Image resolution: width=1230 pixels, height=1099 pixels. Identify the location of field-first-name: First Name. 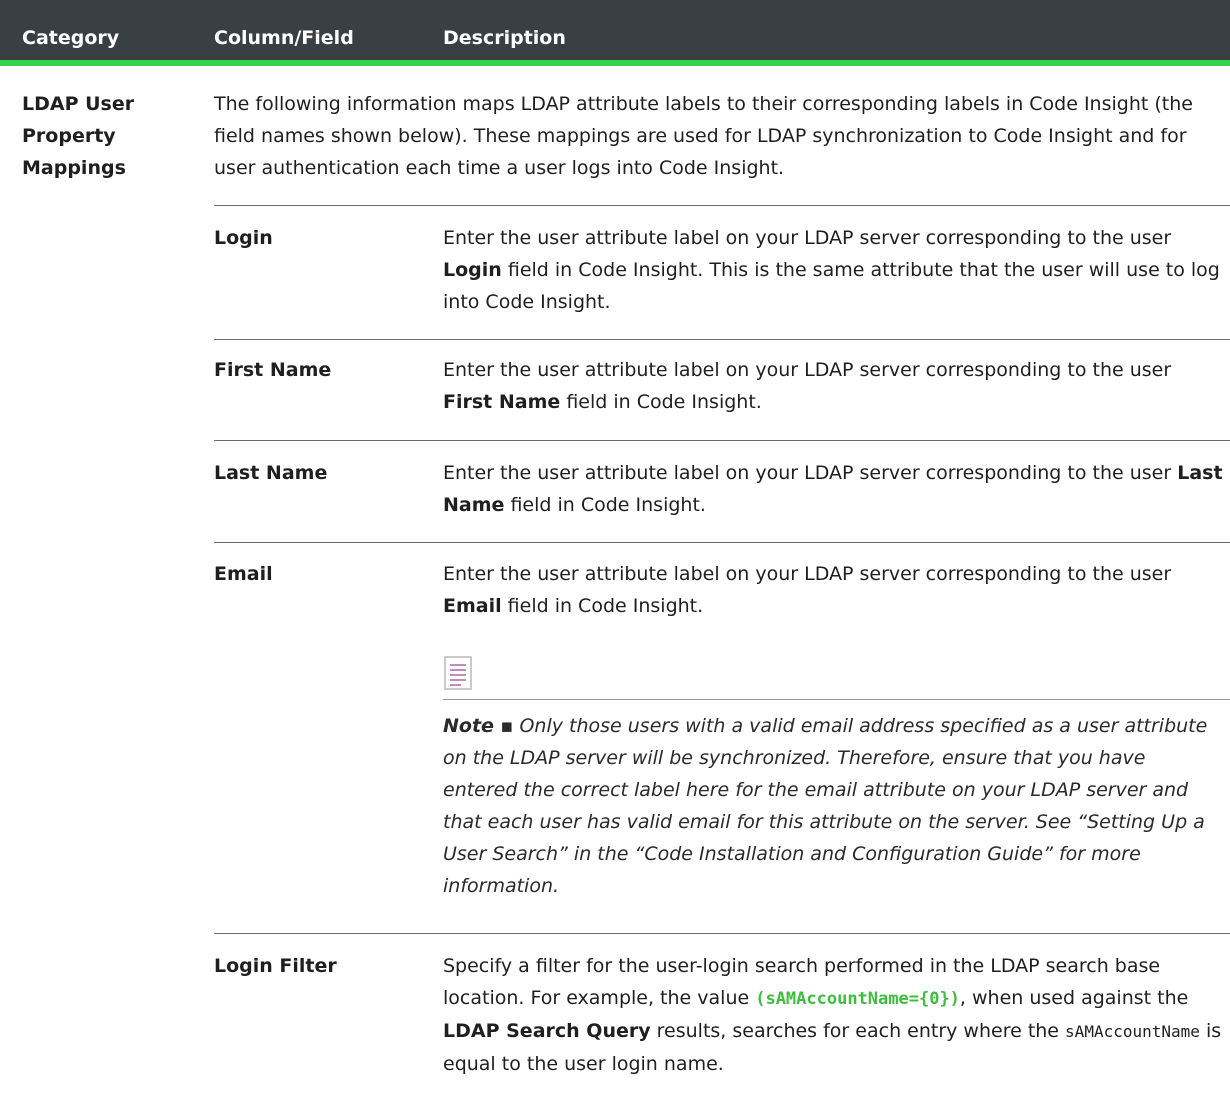
(273, 370).